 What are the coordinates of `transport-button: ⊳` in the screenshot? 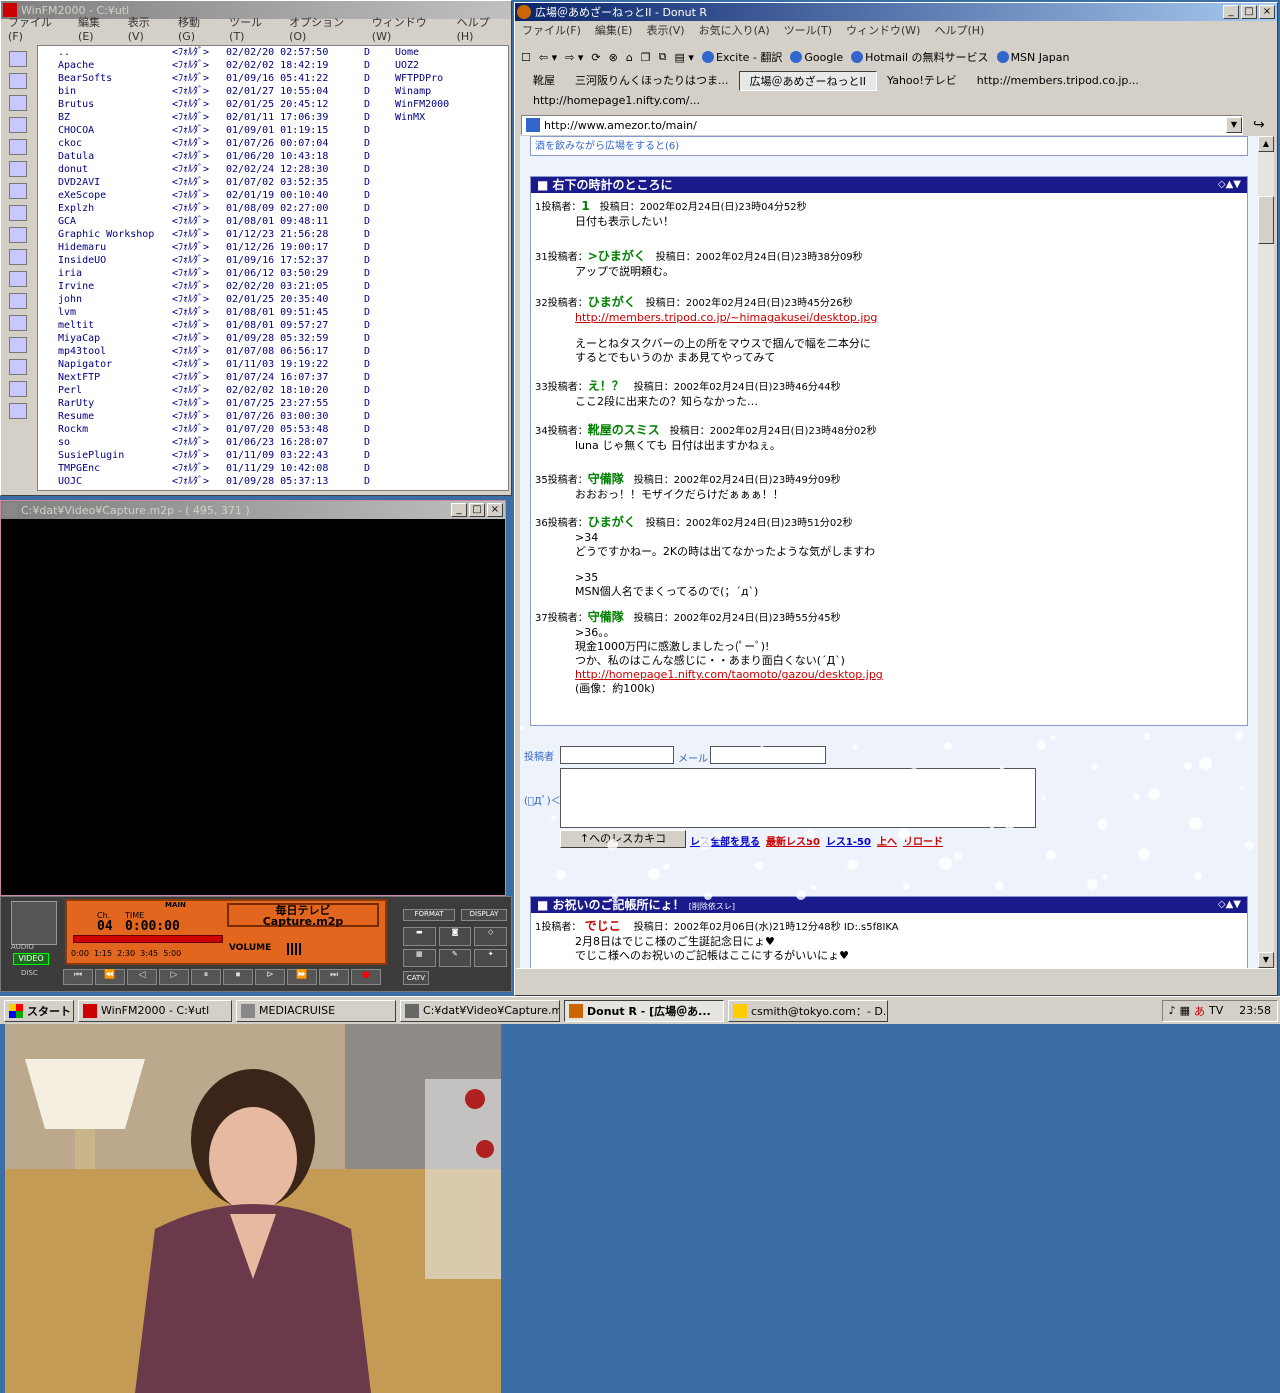 It's located at (270, 977).